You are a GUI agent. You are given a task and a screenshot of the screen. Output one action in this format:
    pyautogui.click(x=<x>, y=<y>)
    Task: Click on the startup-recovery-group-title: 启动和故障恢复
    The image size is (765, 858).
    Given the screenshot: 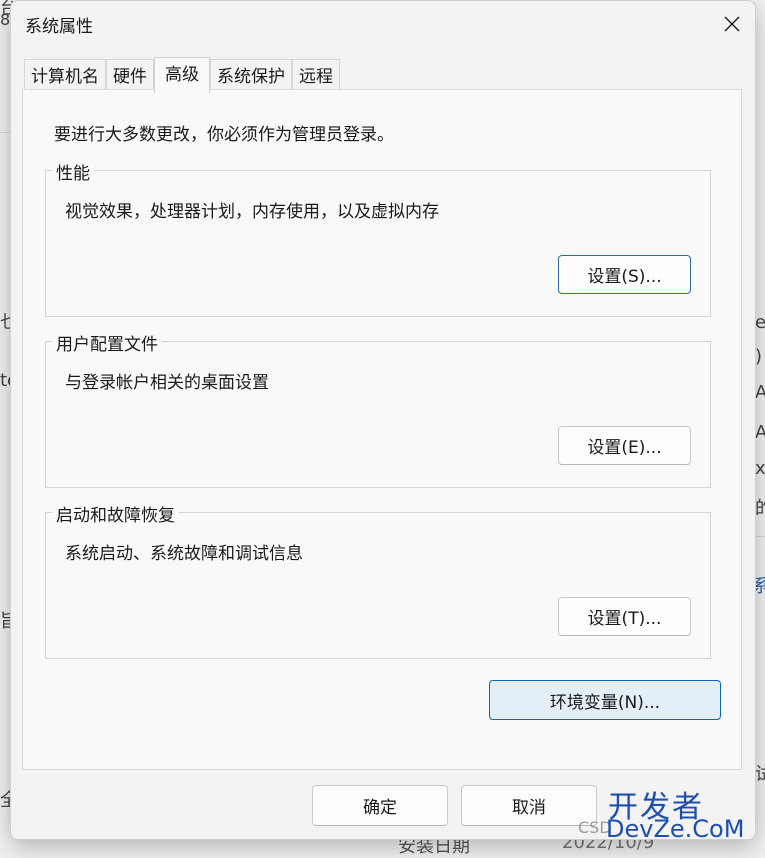 What is the action you would take?
    pyautogui.click(x=115, y=513)
    